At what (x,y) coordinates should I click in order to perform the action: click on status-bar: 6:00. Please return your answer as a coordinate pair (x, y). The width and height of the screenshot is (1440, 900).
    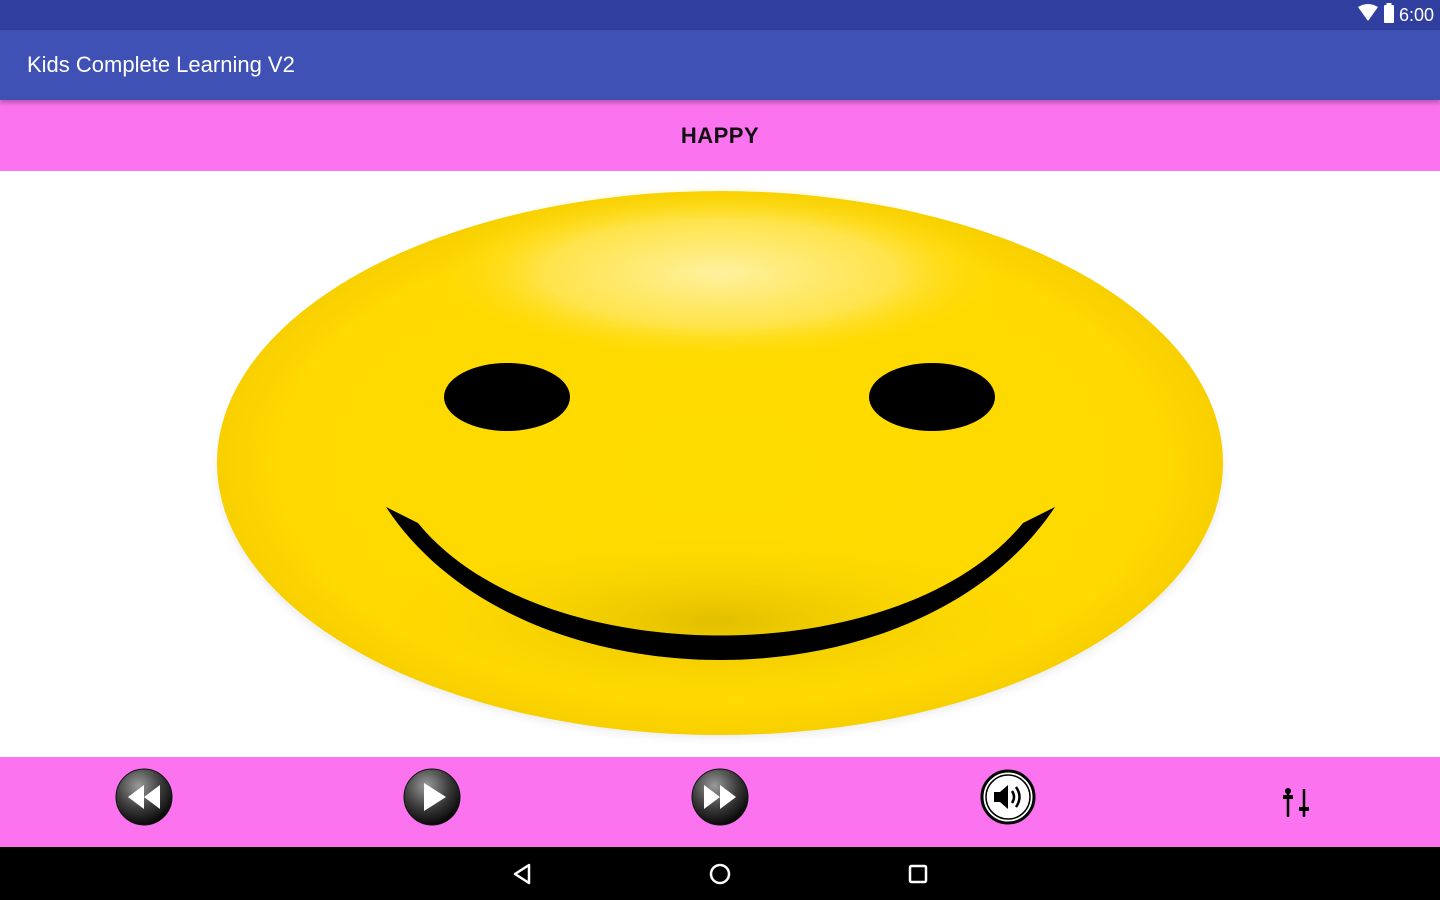
    Looking at the image, I should click on (720, 15).